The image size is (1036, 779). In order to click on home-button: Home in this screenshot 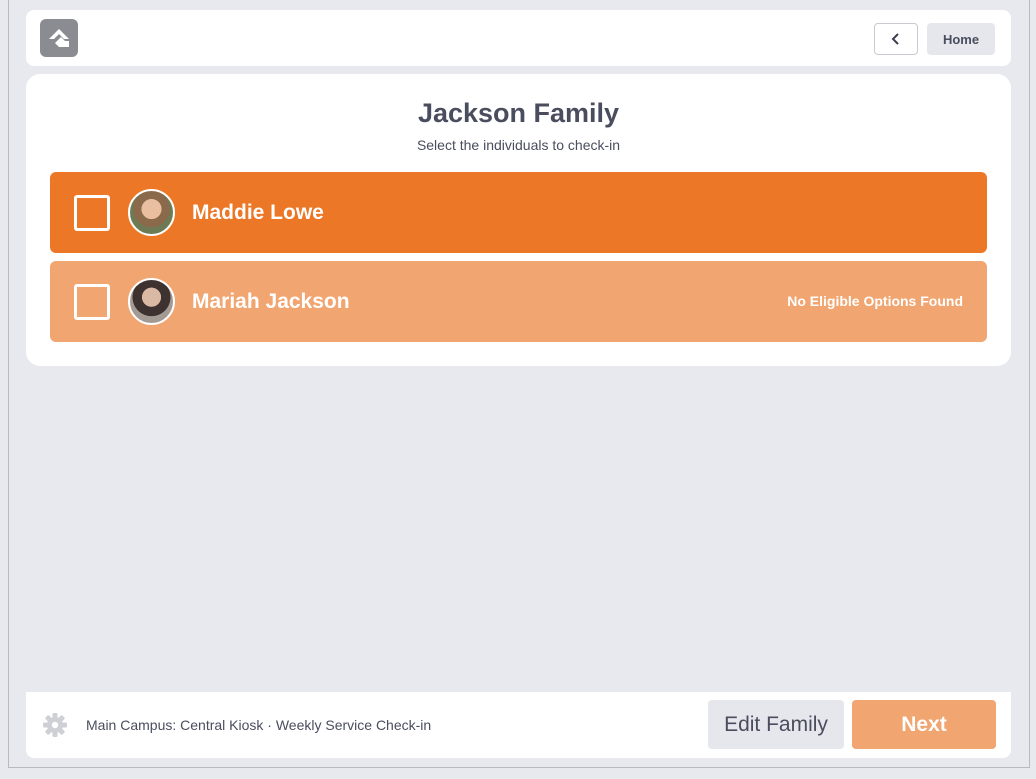, I will do `click(961, 39)`.